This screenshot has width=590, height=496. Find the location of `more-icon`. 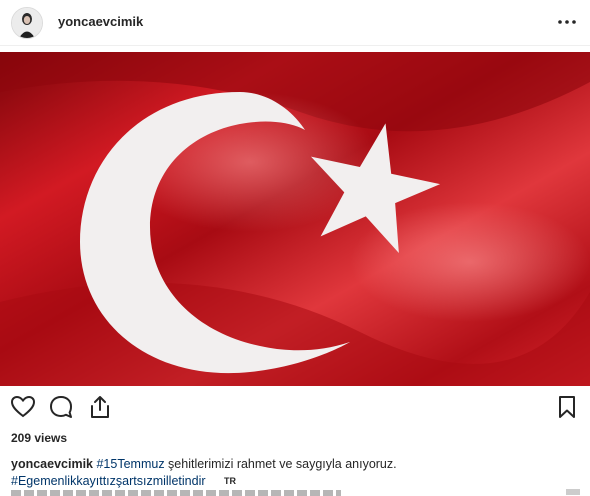

more-icon is located at coordinates (567, 22).